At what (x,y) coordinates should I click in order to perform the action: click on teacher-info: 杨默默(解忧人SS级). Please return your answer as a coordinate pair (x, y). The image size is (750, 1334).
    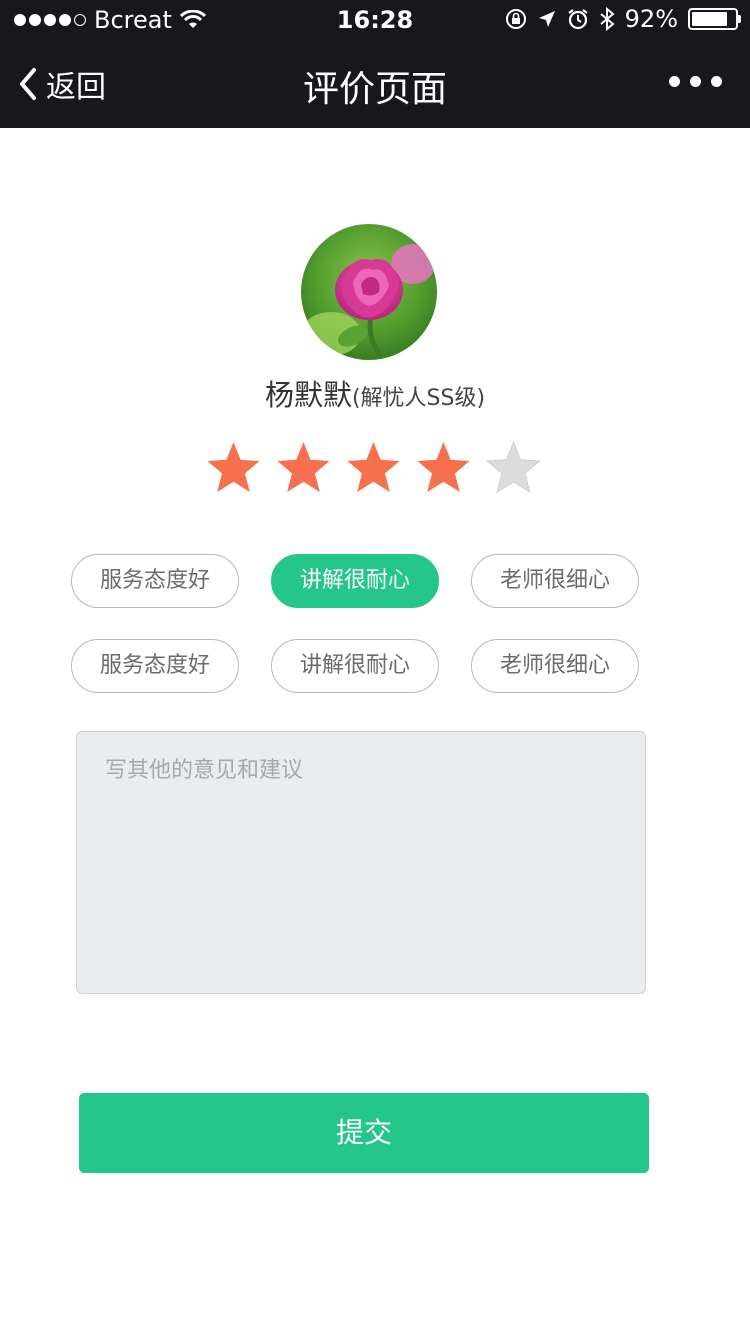
    Looking at the image, I should click on (375, 393).